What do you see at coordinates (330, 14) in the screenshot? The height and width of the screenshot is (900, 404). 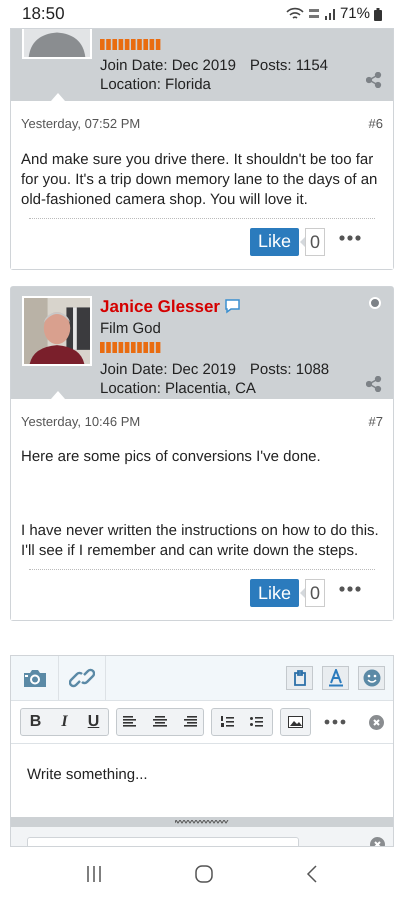 I see `signal-icon` at bounding box center [330, 14].